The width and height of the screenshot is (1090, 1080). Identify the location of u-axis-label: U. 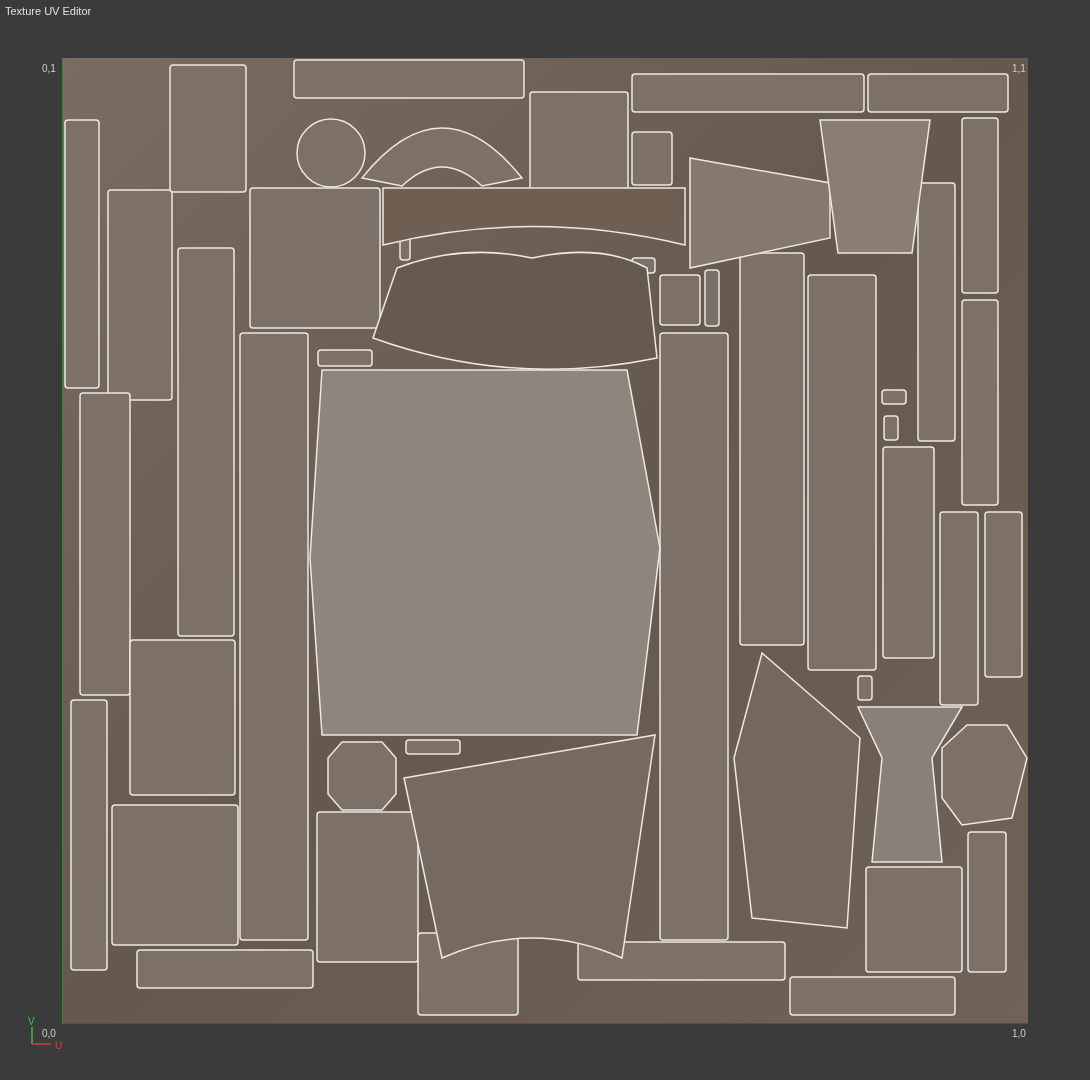
(59, 1045).